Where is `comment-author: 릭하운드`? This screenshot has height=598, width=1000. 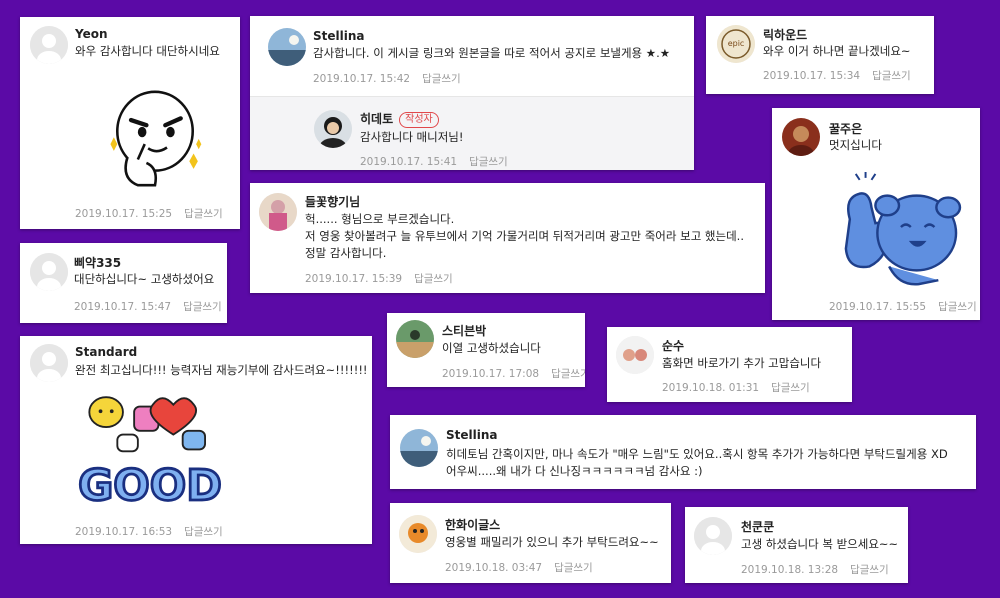 comment-author: 릭하운드 is located at coordinates (785, 34).